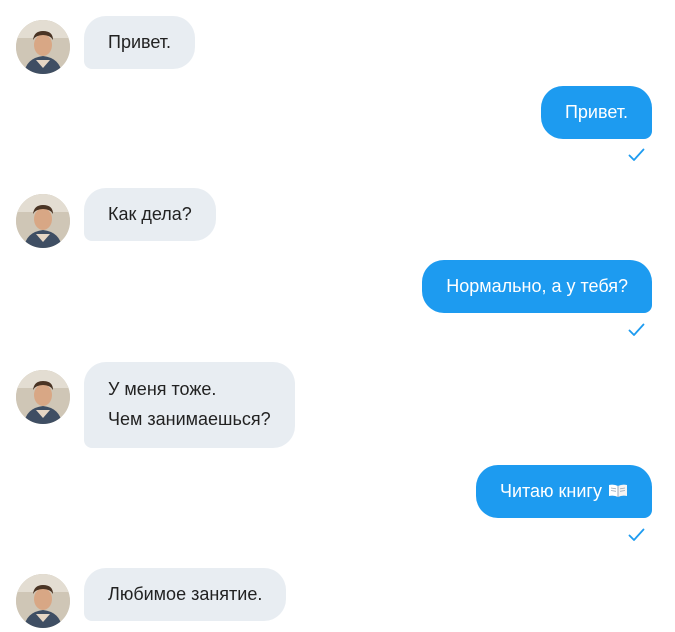 This screenshot has width=675, height=632. I want to click on message-text-line: У меня тоже., so click(162, 389).